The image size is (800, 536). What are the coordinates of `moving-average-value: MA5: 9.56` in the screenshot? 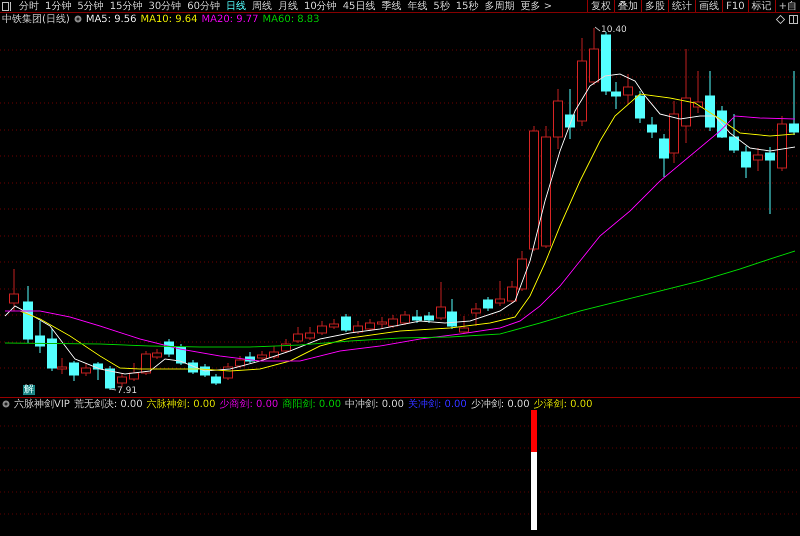 It's located at (111, 19).